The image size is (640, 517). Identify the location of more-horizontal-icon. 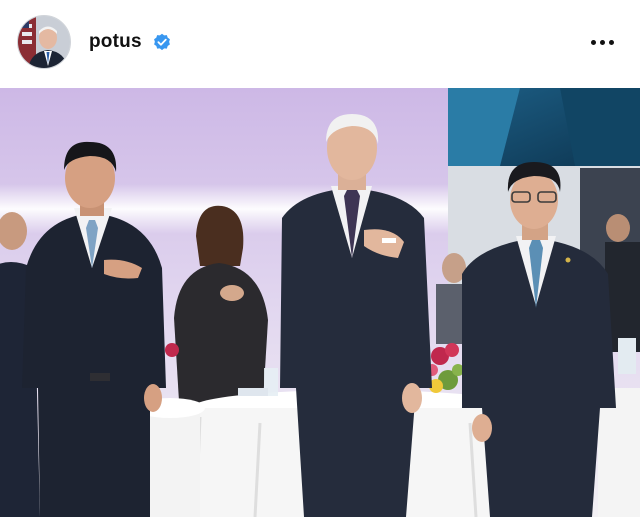
(593, 42).